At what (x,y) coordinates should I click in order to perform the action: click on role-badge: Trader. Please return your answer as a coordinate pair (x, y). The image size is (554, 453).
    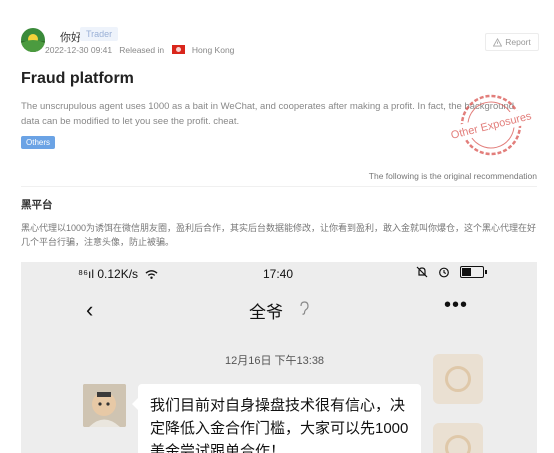
    Looking at the image, I should click on (99, 34).